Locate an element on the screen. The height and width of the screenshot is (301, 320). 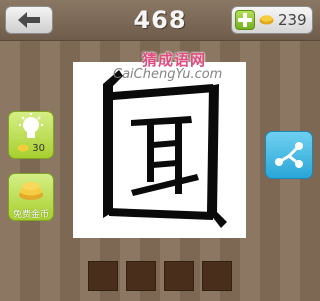
answer-slots is located at coordinates (160, 277).